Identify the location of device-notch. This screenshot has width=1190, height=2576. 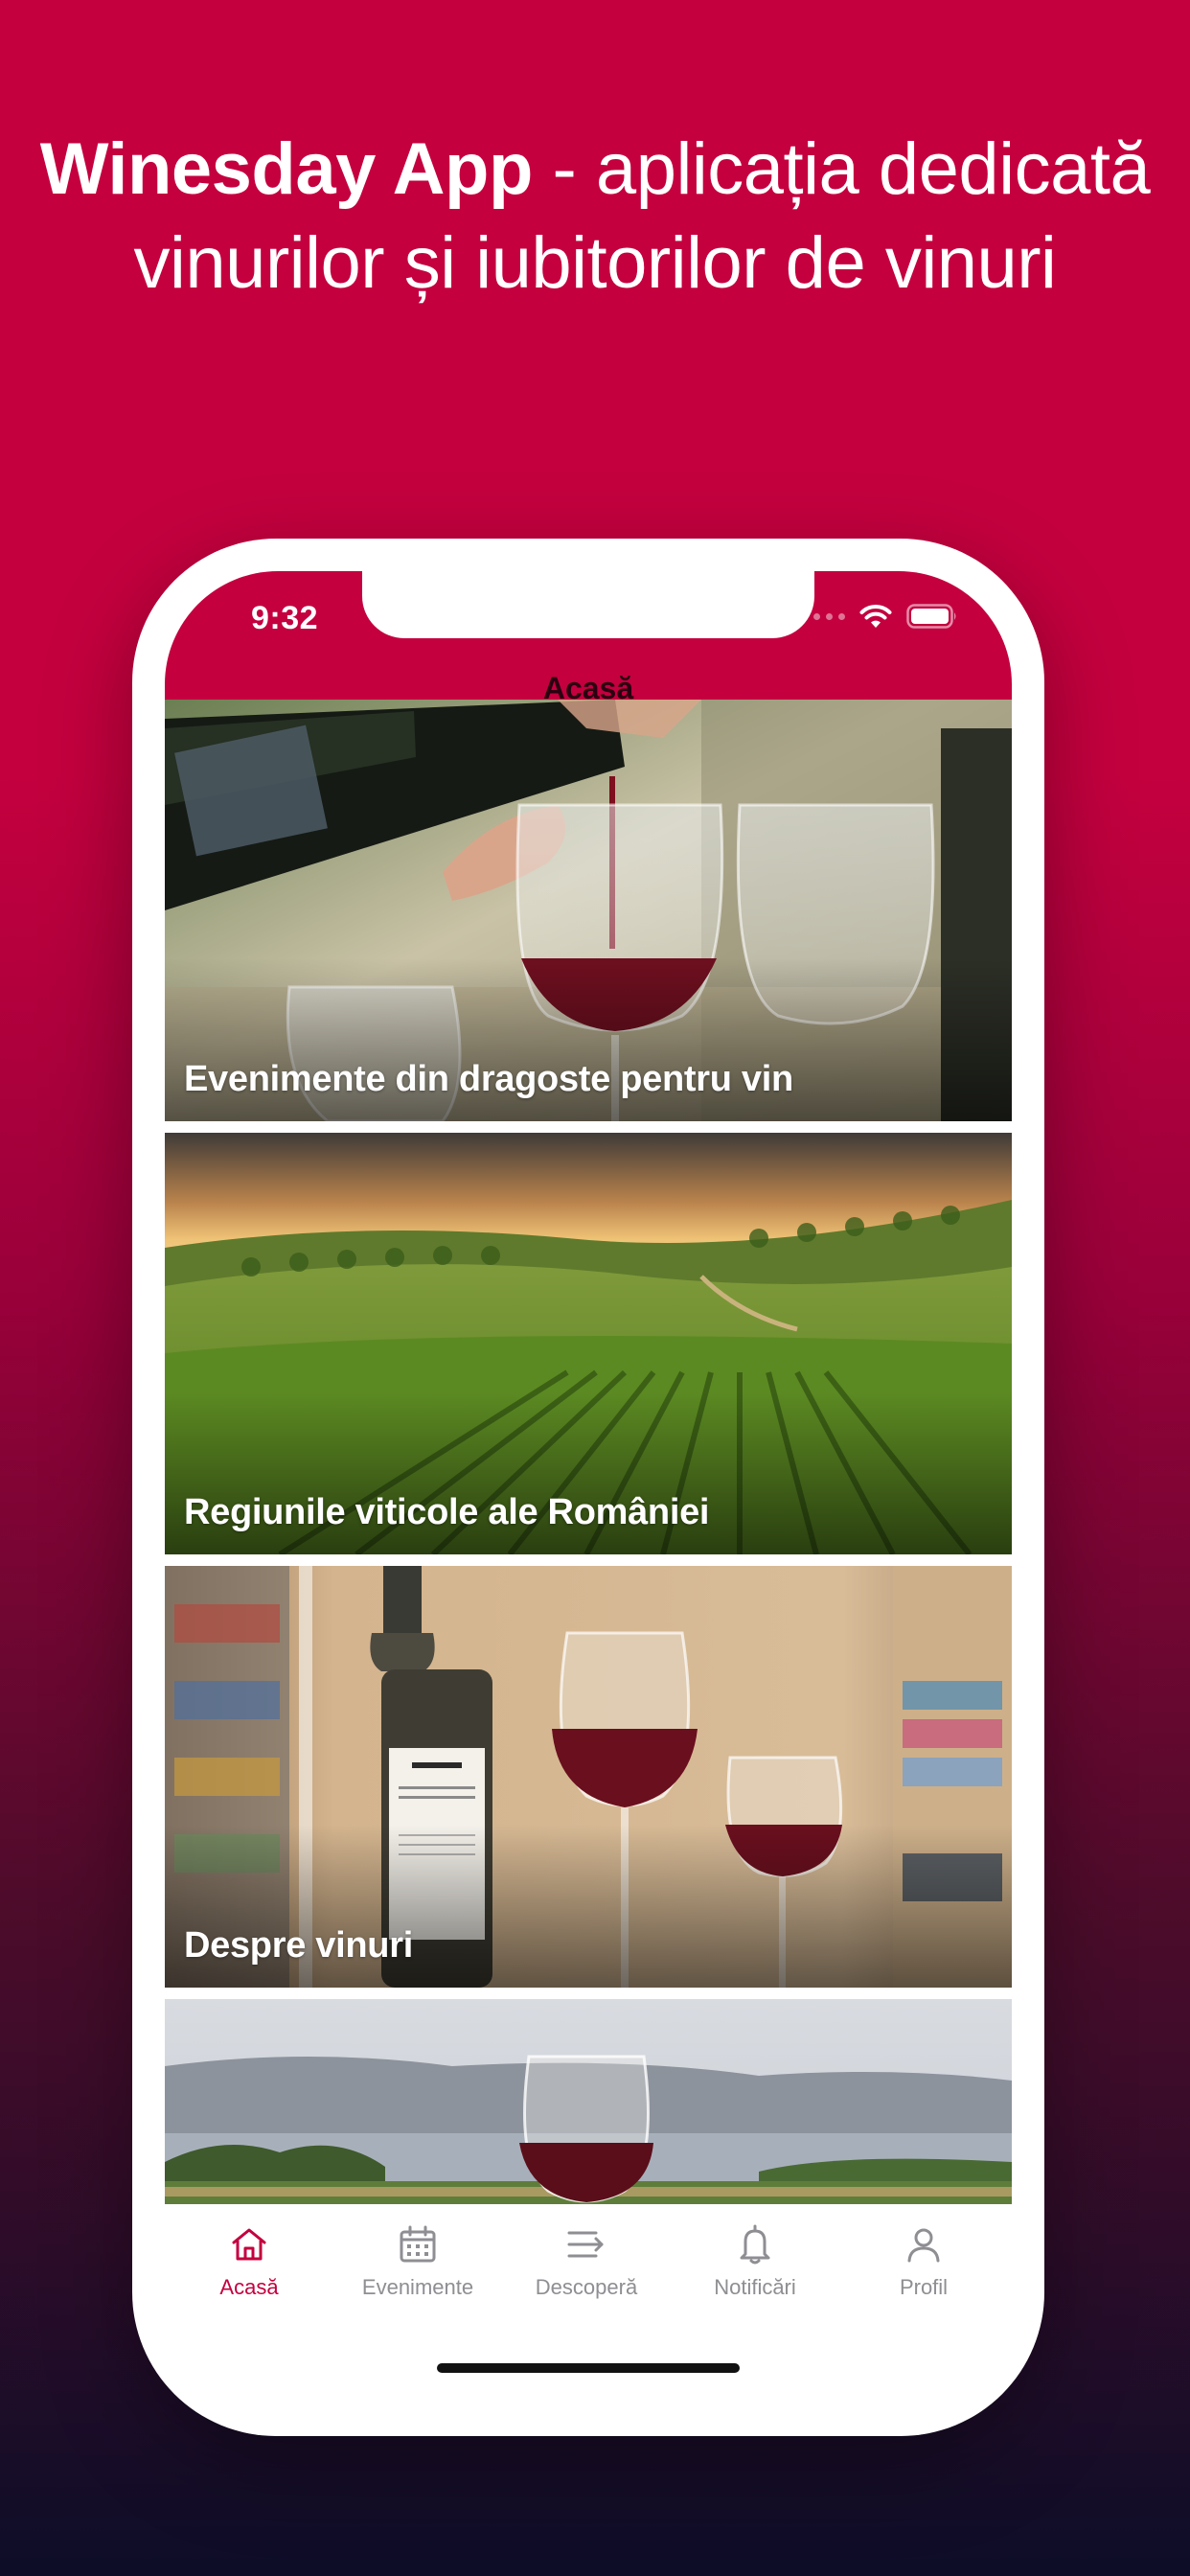
(588, 604).